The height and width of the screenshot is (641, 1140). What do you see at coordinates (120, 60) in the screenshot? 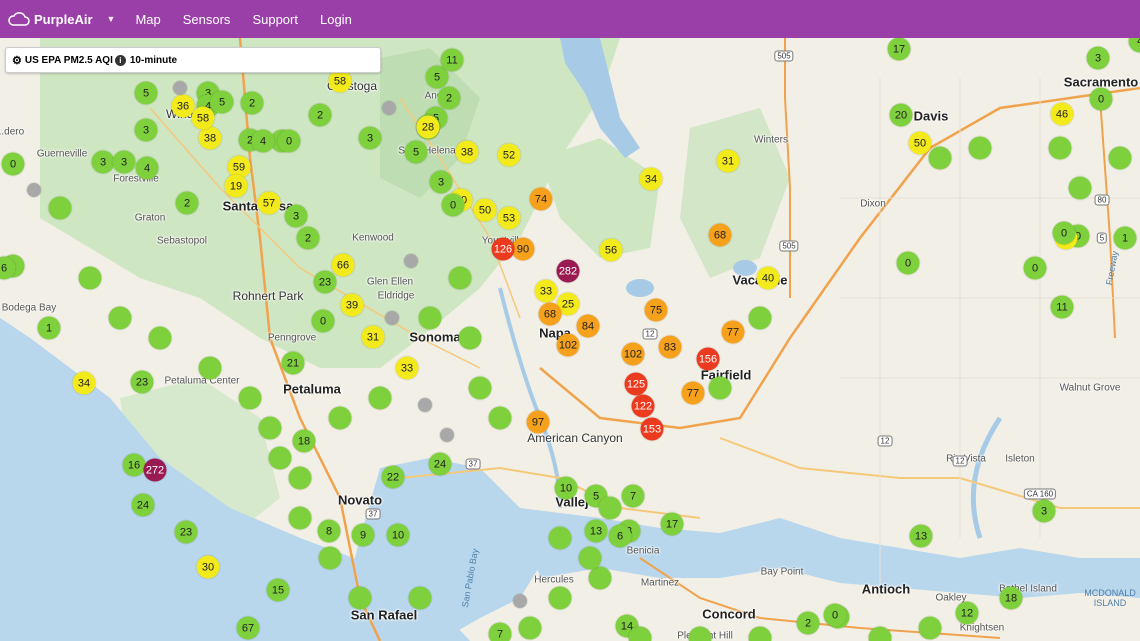
I see `info-icon: i` at bounding box center [120, 60].